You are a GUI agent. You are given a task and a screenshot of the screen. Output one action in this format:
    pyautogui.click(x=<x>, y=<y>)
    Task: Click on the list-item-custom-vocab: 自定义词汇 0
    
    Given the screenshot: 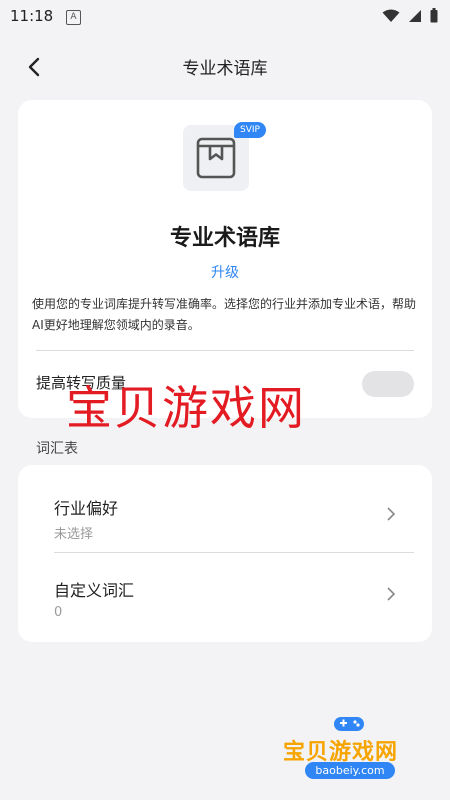 What is the action you would take?
    pyautogui.click(x=225, y=596)
    